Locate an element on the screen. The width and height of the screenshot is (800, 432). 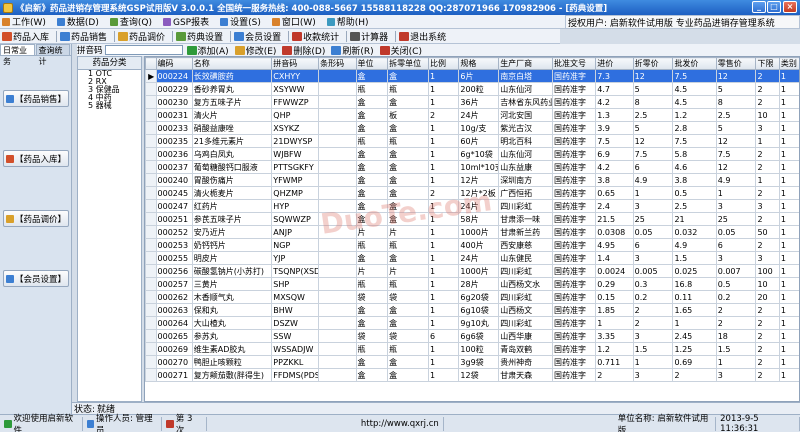
table-cell: 葡萄糖酸钙口服液 is located at coordinates (232, 167).